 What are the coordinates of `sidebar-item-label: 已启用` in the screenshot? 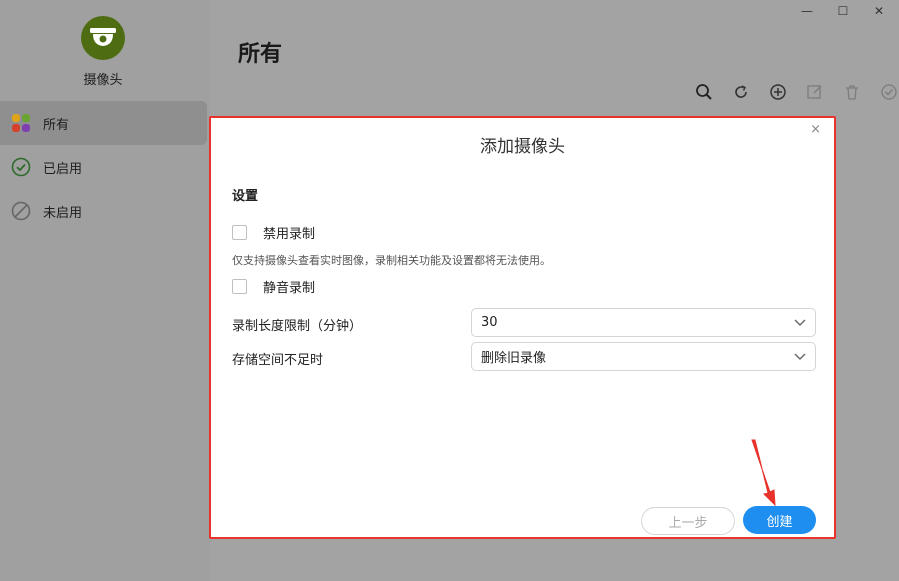 It's located at (63, 169).